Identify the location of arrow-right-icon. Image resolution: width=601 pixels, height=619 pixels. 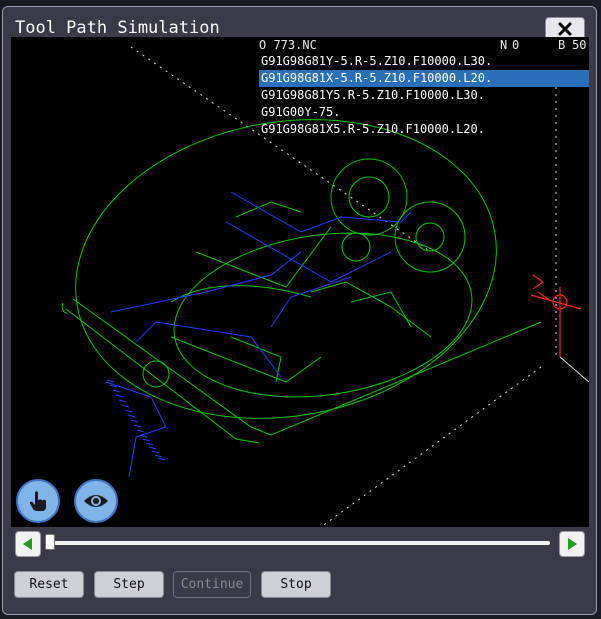
(572, 544).